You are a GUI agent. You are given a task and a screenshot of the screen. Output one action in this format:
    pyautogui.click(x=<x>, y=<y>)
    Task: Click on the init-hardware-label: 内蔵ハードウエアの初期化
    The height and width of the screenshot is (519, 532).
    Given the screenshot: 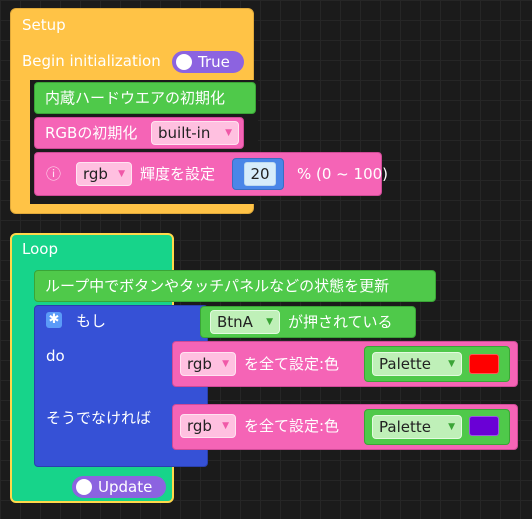 What is the action you would take?
    pyautogui.click(x=135, y=98)
    